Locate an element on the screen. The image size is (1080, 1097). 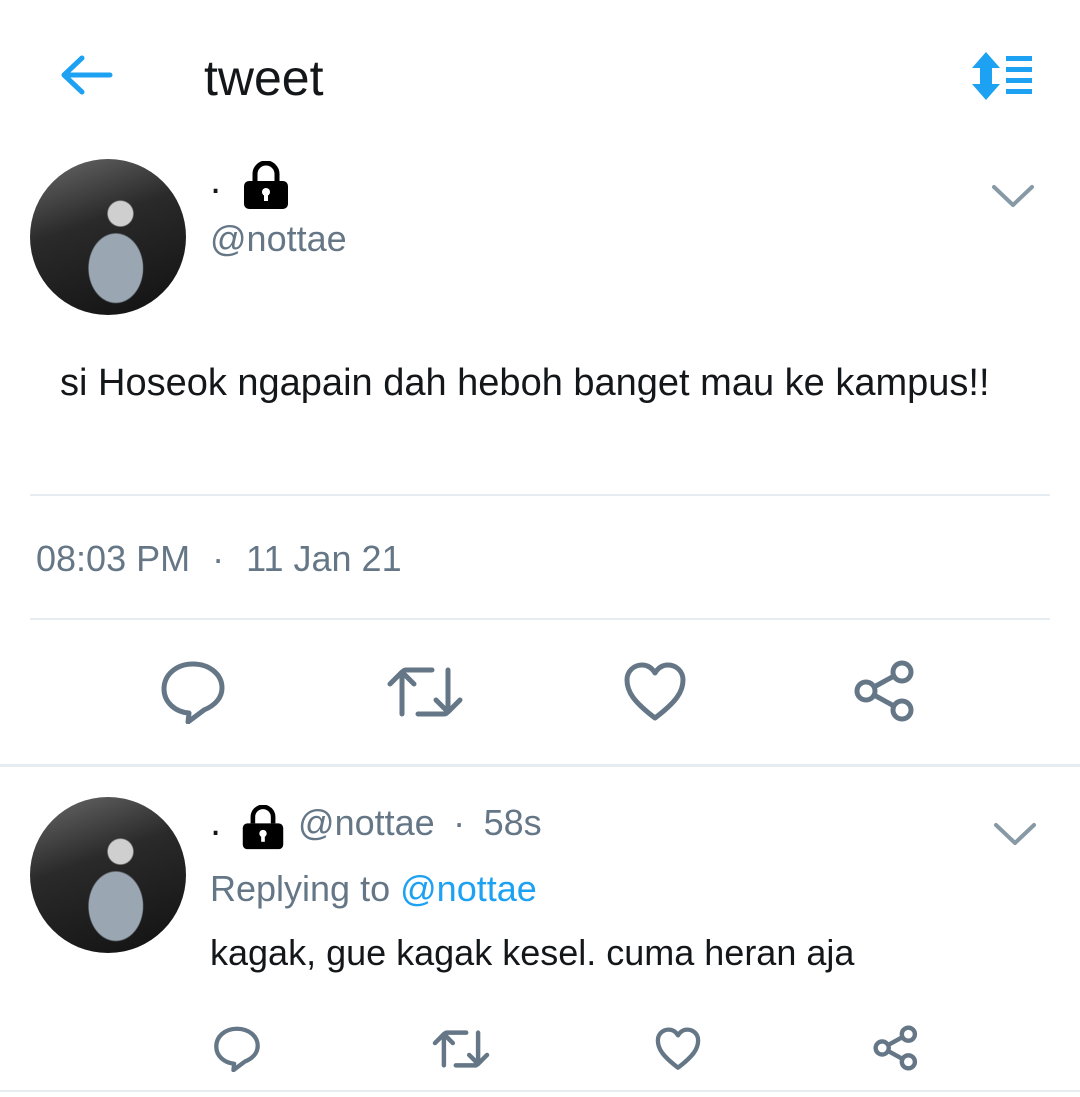
reply-like-button is located at coordinates (678, 1051).